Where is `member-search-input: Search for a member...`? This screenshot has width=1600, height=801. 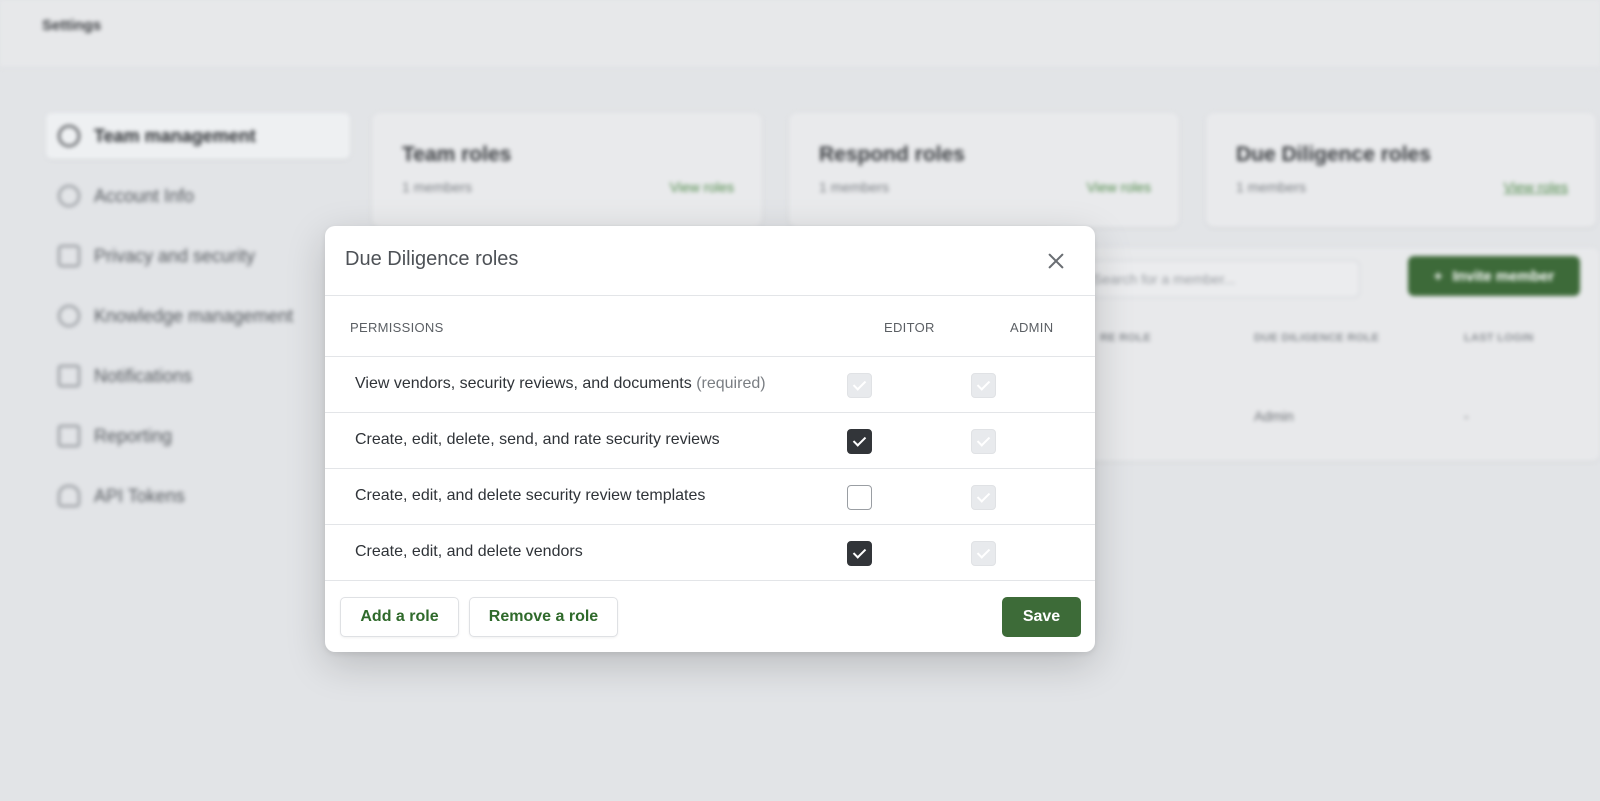 member-search-input: Search for a member... is located at coordinates (1220, 279).